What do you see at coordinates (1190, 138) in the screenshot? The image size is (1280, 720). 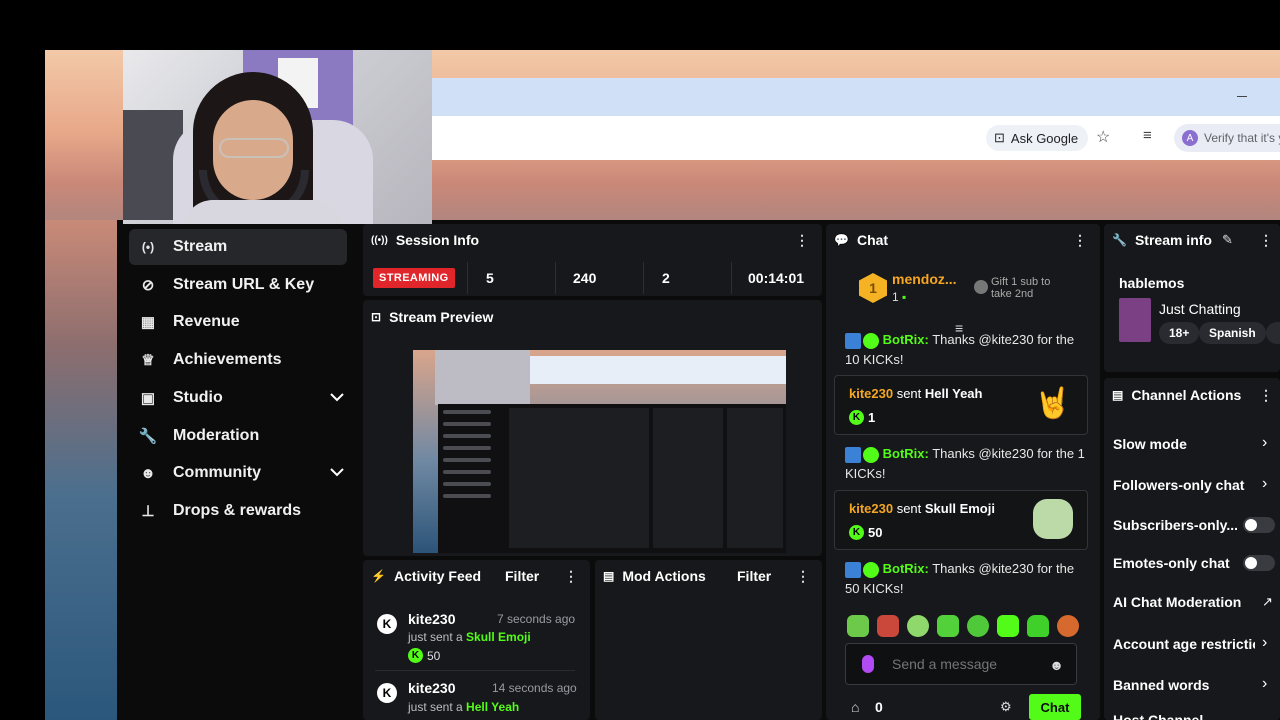 I see `profile-avatar: A` at bounding box center [1190, 138].